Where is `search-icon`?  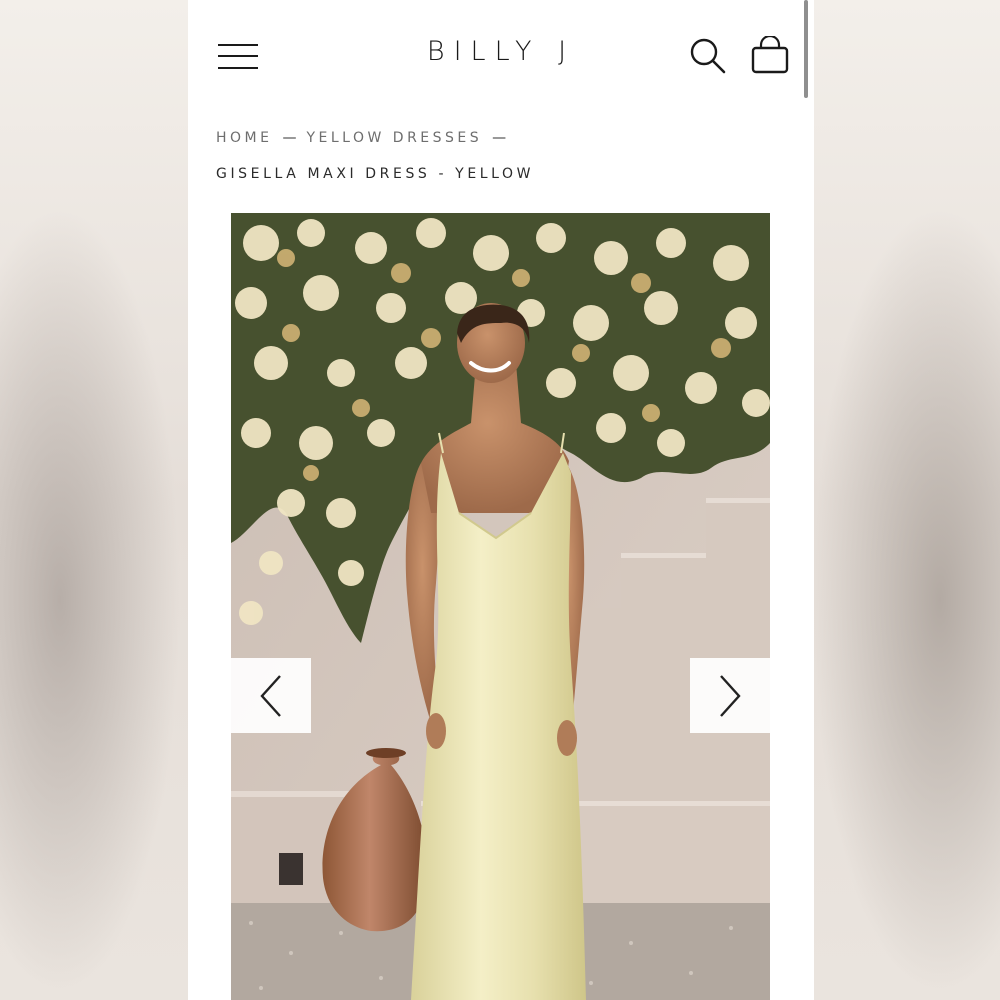 search-icon is located at coordinates (708, 56).